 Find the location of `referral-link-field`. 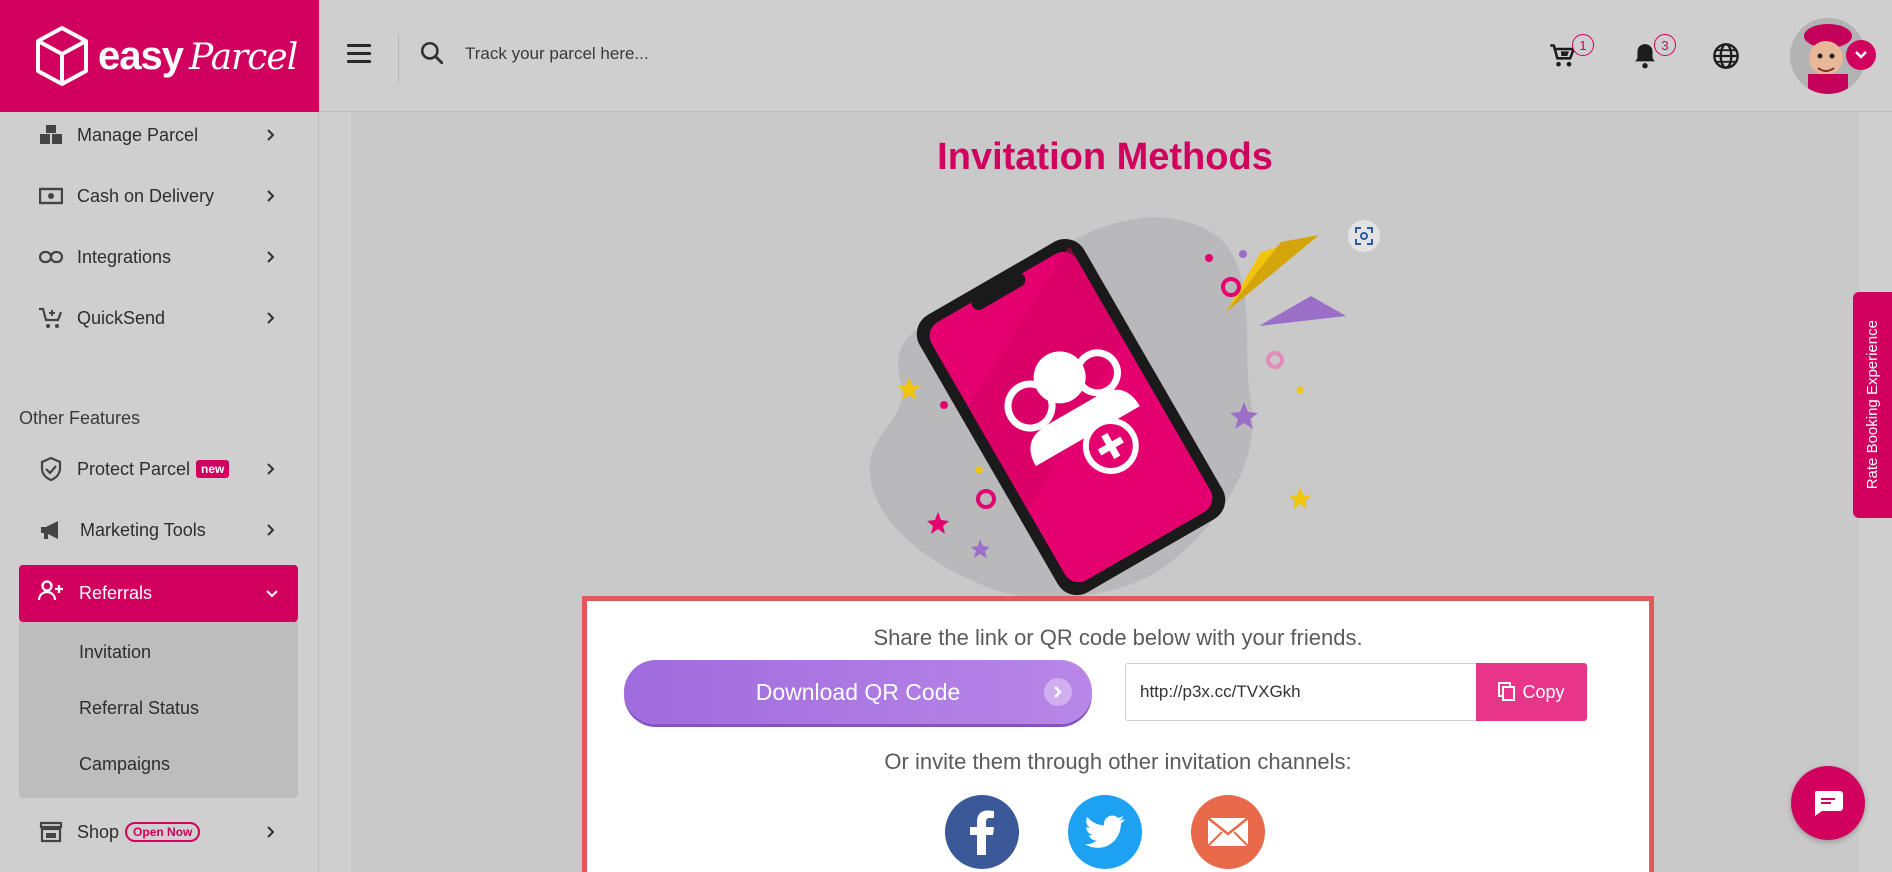

referral-link-field is located at coordinates (1305, 692).